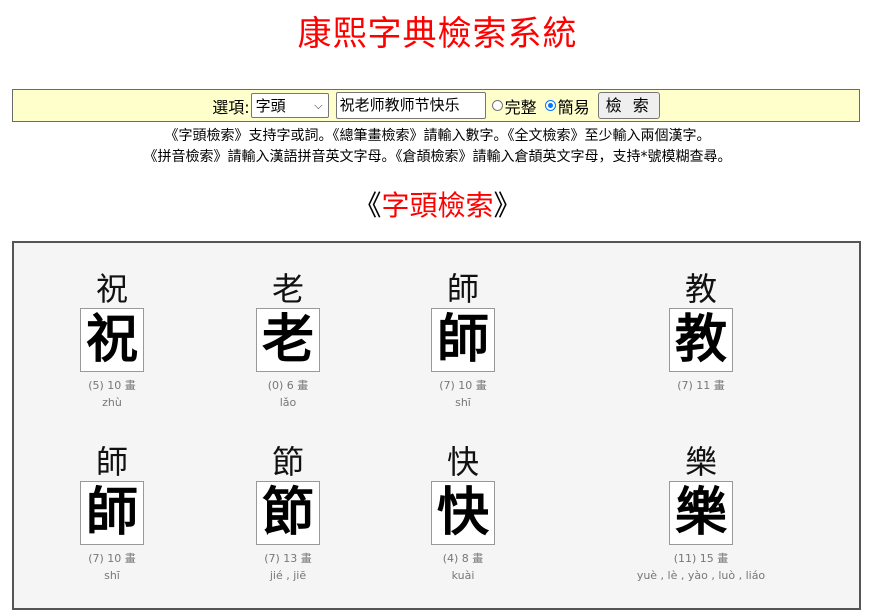  What do you see at coordinates (112, 289) in the screenshot?
I see `result-char-label: 祝` at bounding box center [112, 289].